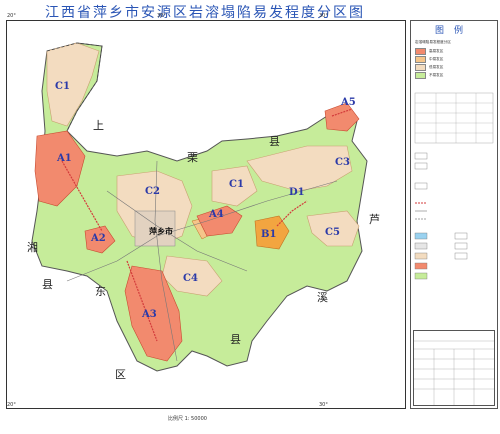  I want to click on title-block-grid, so click(454, 372).